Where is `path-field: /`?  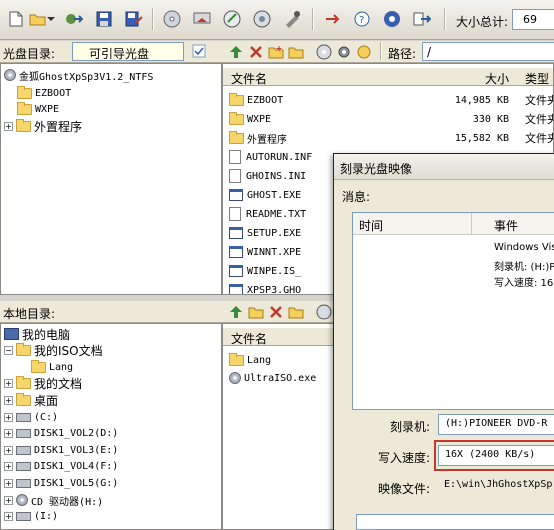
path-field: / is located at coordinates (488, 51).